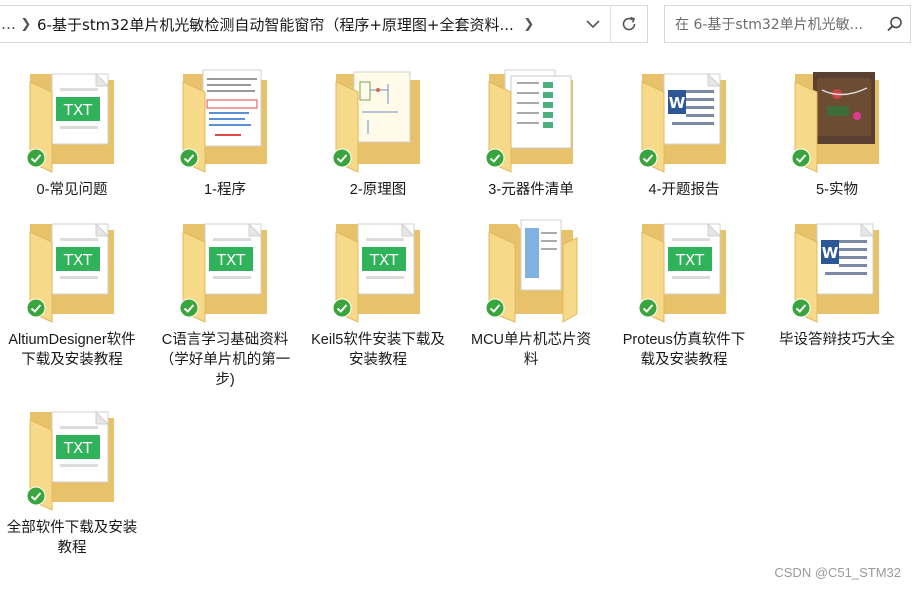 The height and width of the screenshot is (590, 913). I want to click on folder-spreadsheet-icon, so click(531, 120).